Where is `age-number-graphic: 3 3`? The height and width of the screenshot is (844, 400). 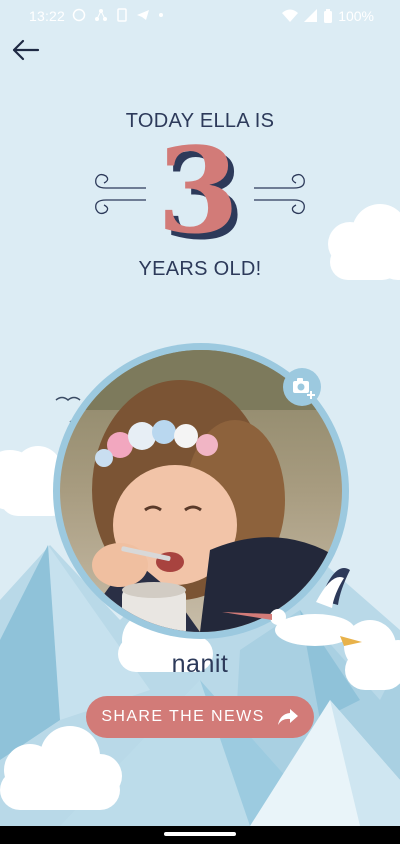
age-number-graphic: 3 3 is located at coordinates (201, 190).